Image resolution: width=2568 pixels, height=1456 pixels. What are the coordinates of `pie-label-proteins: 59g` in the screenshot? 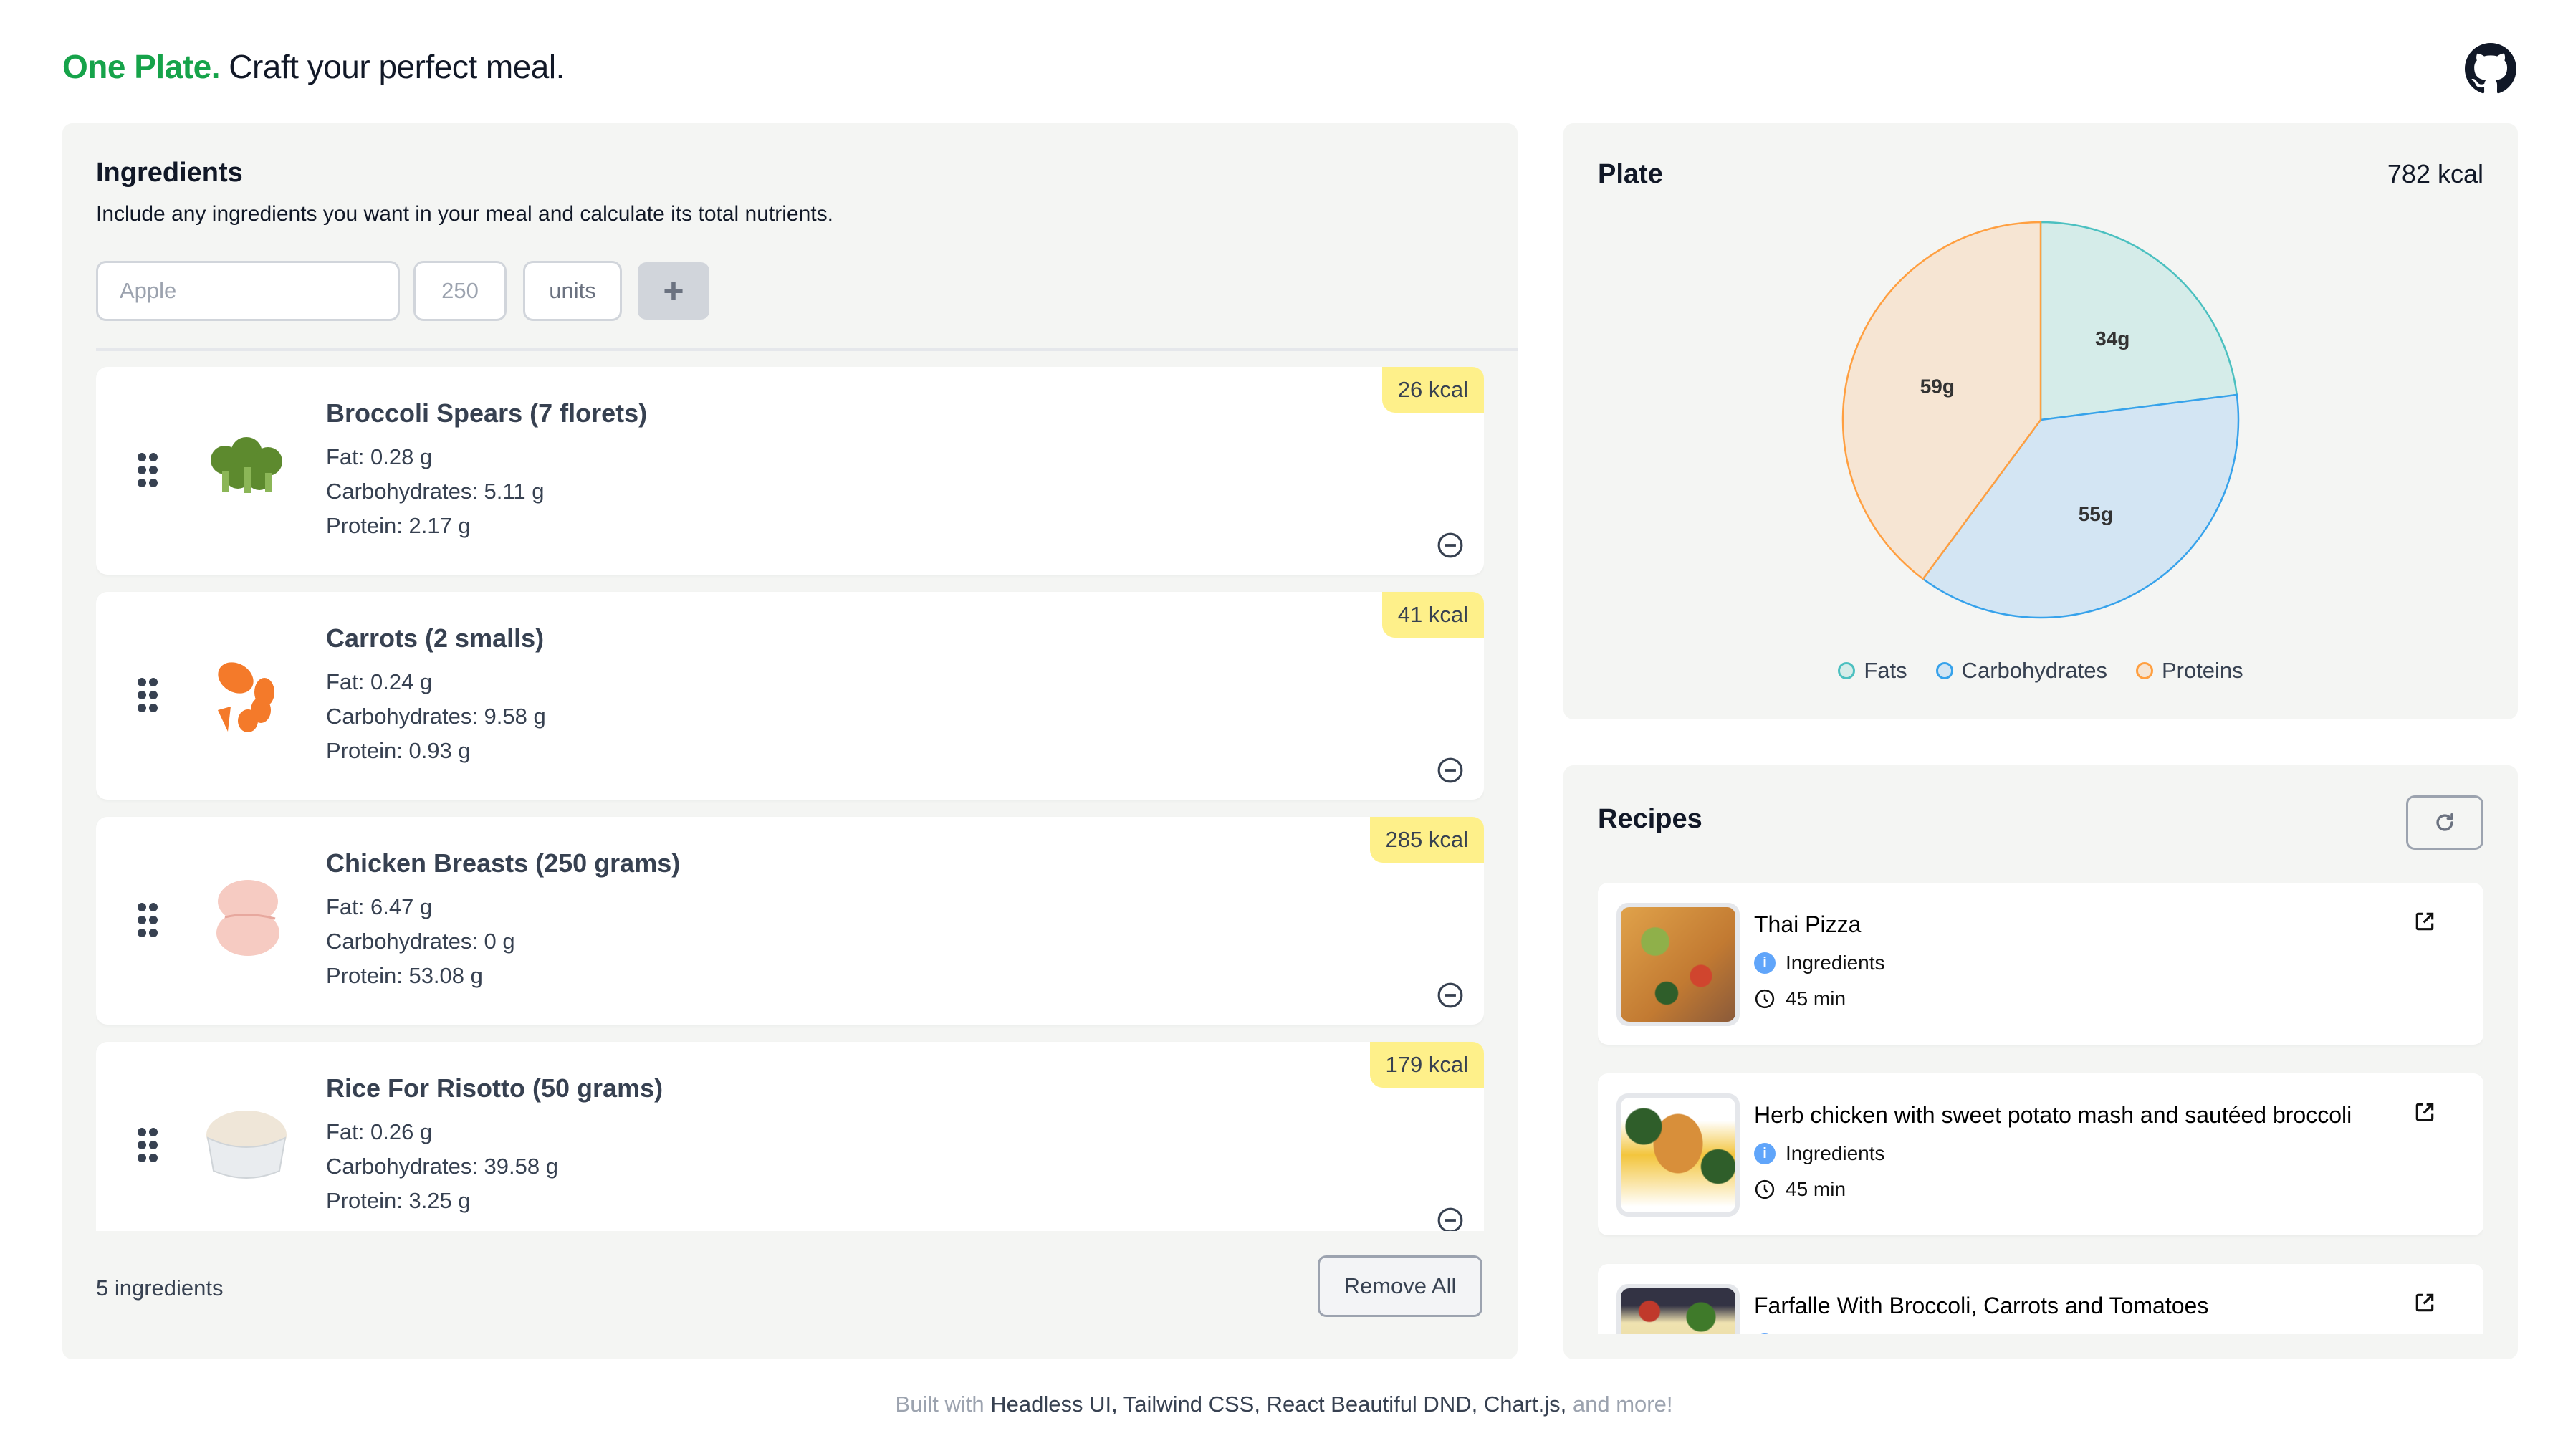 It's located at (1937, 386).